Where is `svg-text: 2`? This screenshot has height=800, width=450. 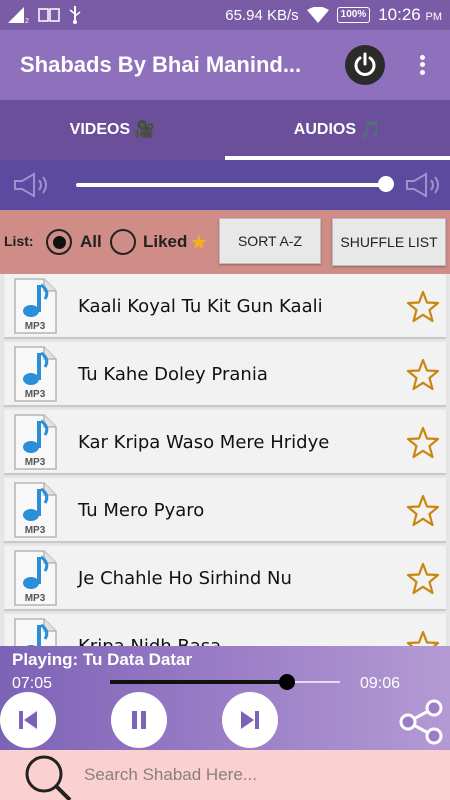 svg-text: 2 is located at coordinates (27, 20).